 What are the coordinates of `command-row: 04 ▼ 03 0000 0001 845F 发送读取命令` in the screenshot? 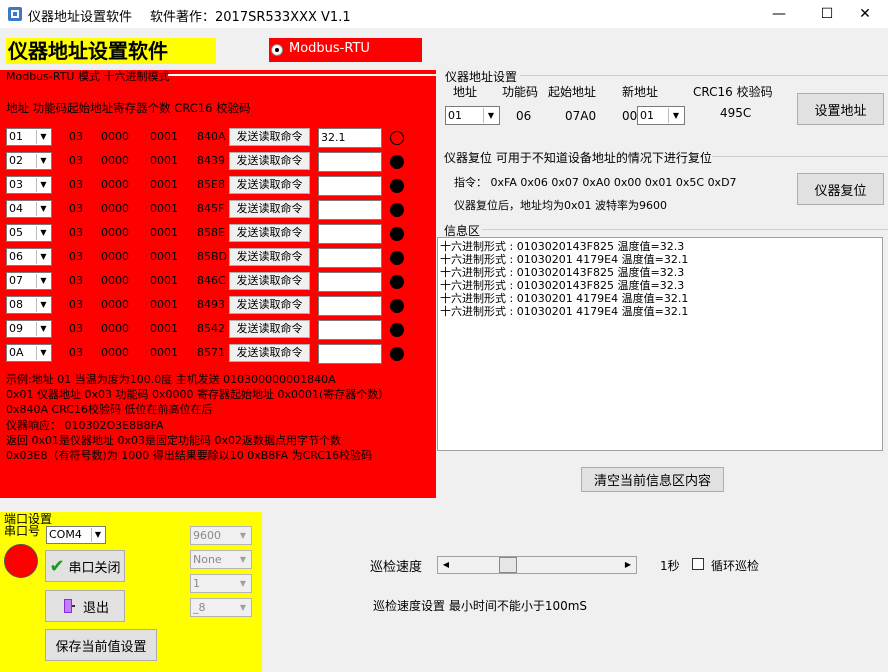 It's located at (218, 209).